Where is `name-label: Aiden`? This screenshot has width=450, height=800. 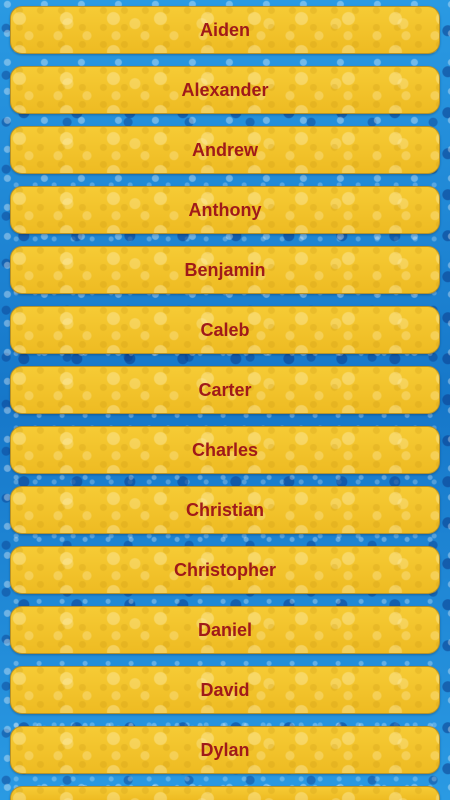
name-label: Aiden is located at coordinates (224, 29).